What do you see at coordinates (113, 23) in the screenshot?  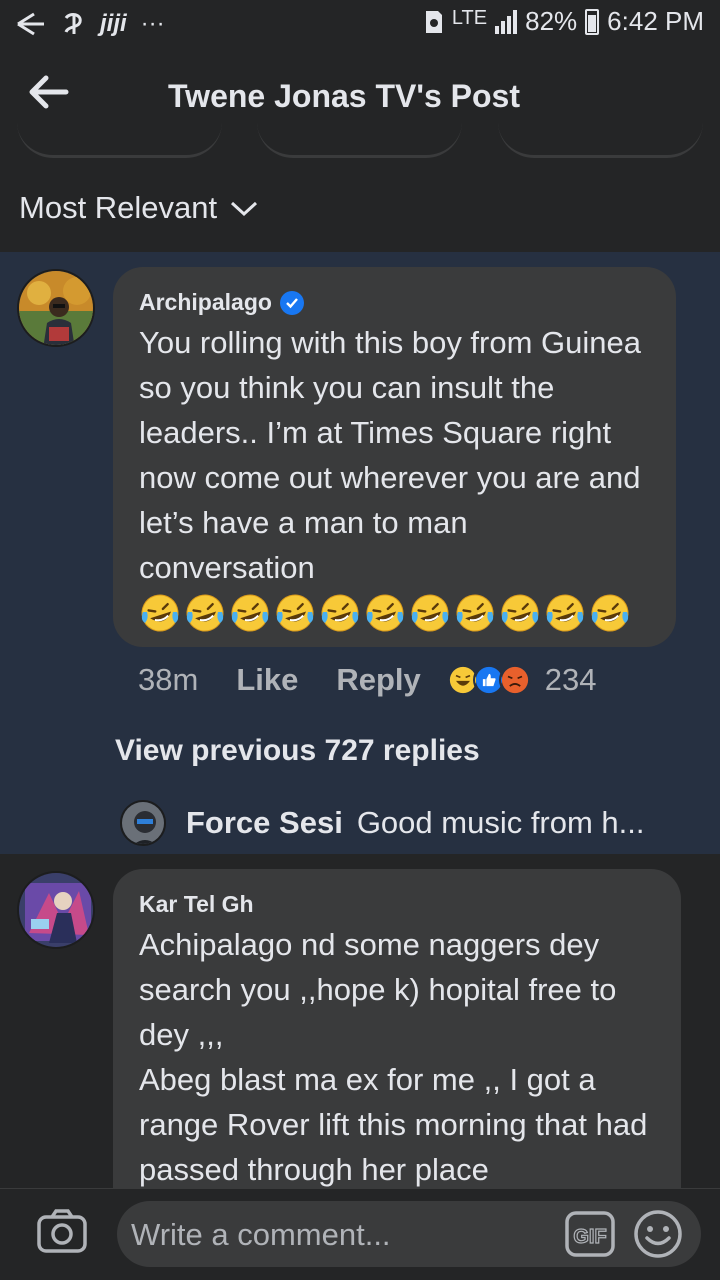 I see `jiji-app-icon: jiji` at bounding box center [113, 23].